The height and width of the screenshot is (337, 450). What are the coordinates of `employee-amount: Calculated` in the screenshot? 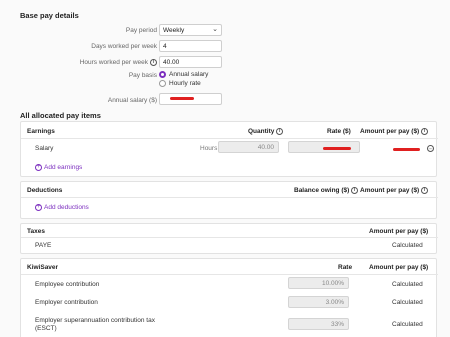 It's located at (407, 284).